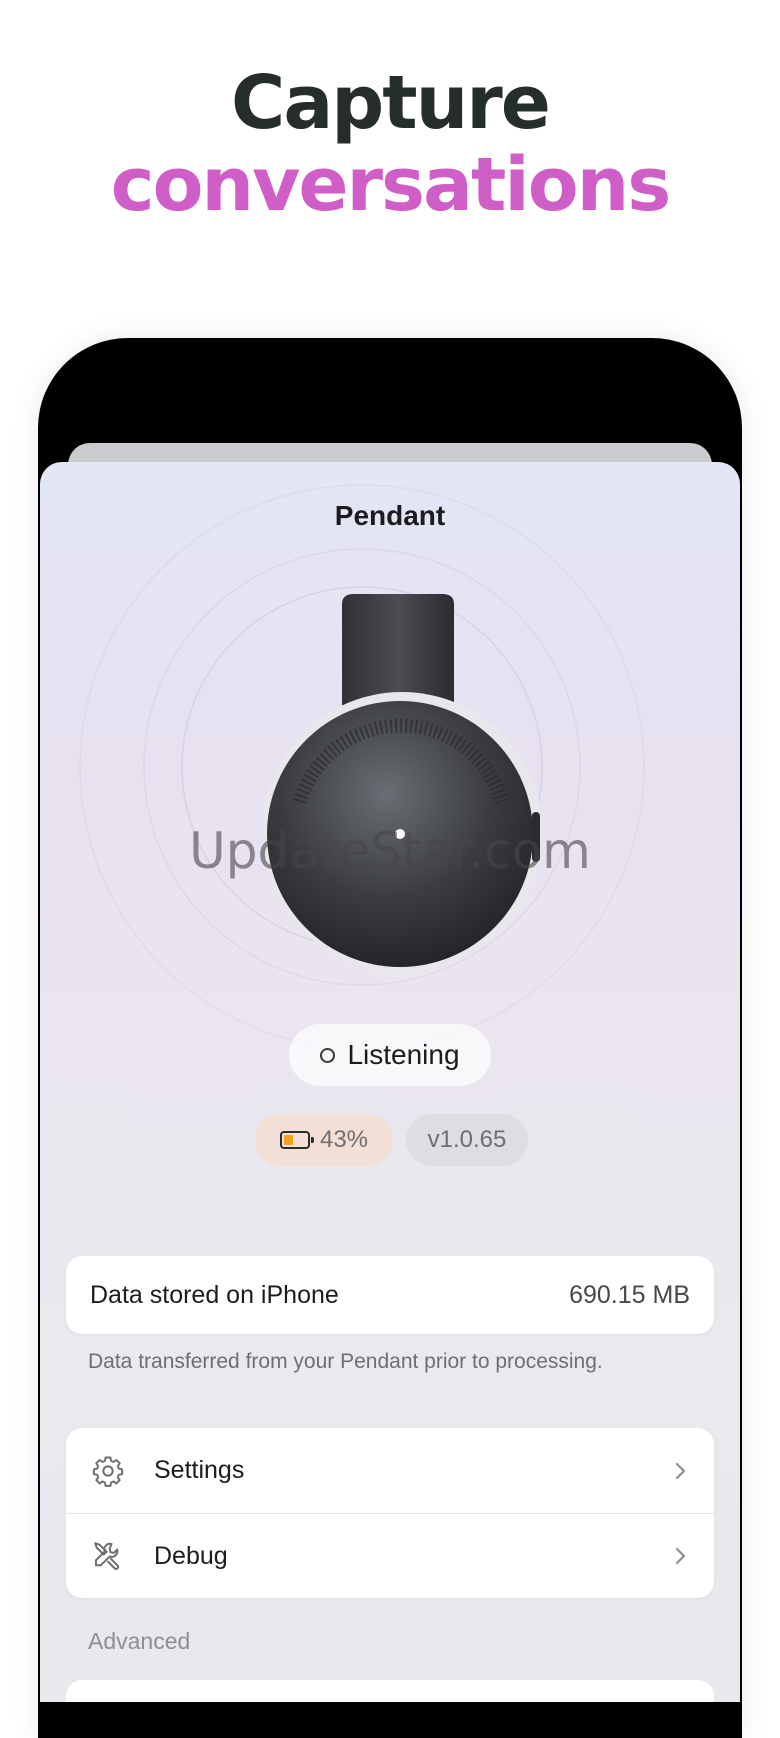 The image size is (780, 1738). I want to click on pendant-device-image, so click(402, 783).